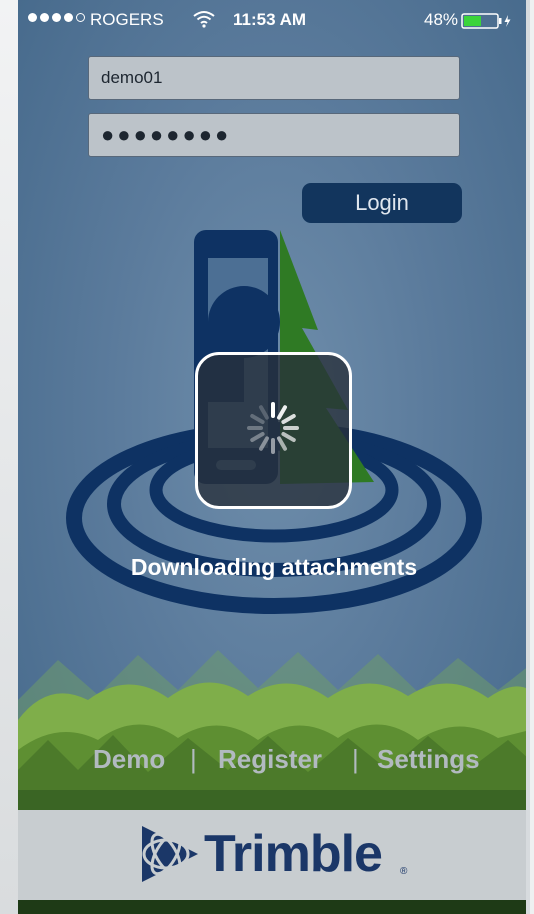  I want to click on carrier-name: ROGERS, so click(127, 19).